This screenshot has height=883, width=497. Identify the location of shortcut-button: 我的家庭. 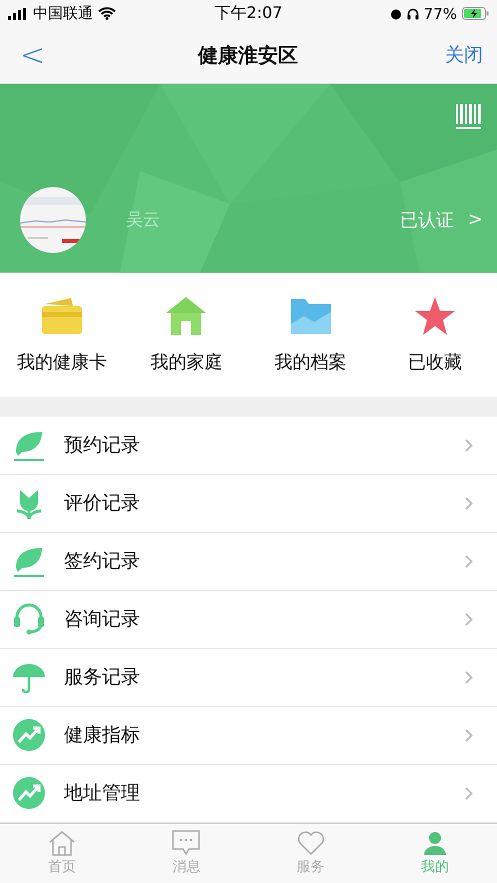
(186, 334).